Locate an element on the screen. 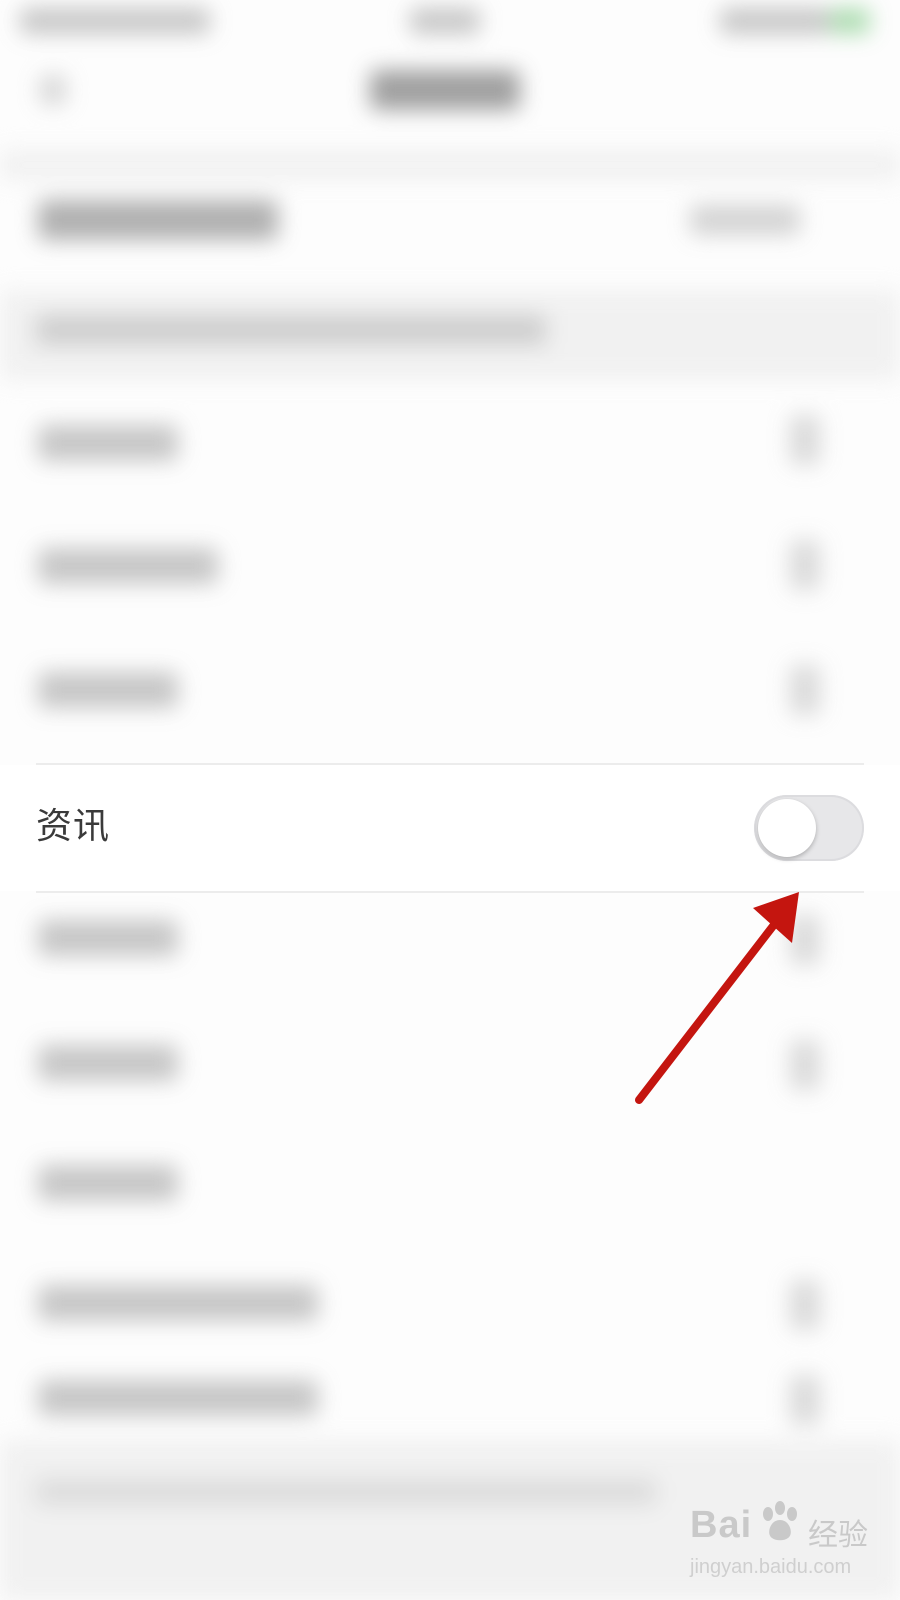 The image size is (900, 1600). row-divider-bottom is located at coordinates (450, 892).